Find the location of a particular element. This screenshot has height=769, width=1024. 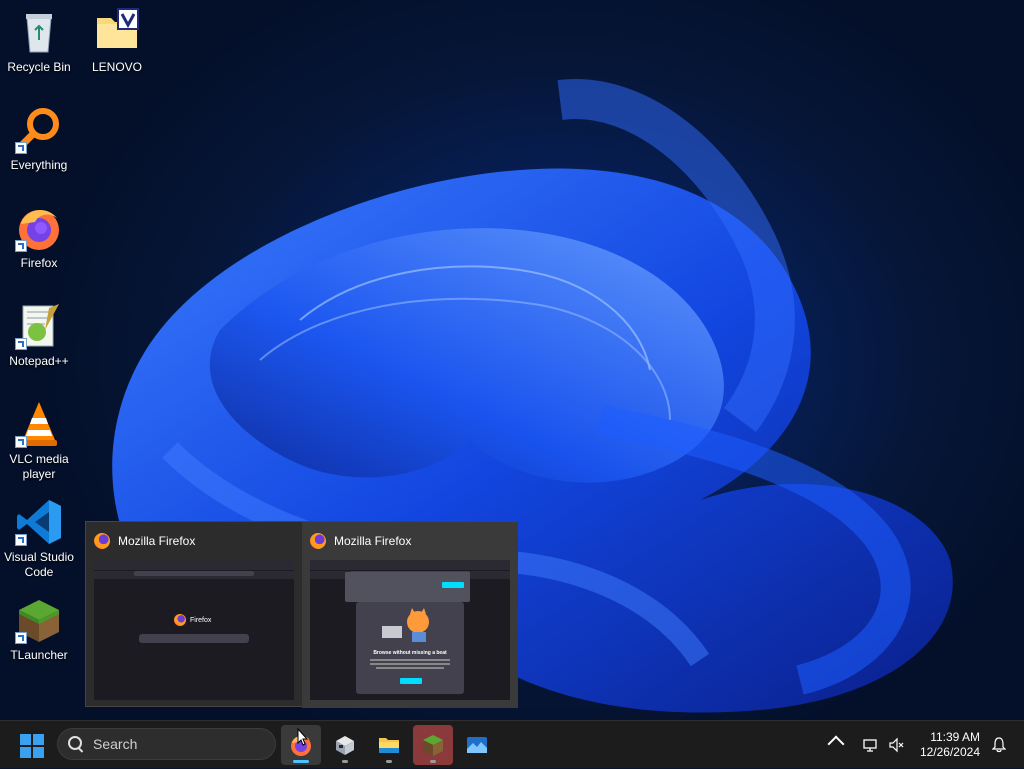

taskbar-app-virtualbox is located at coordinates (345, 745).